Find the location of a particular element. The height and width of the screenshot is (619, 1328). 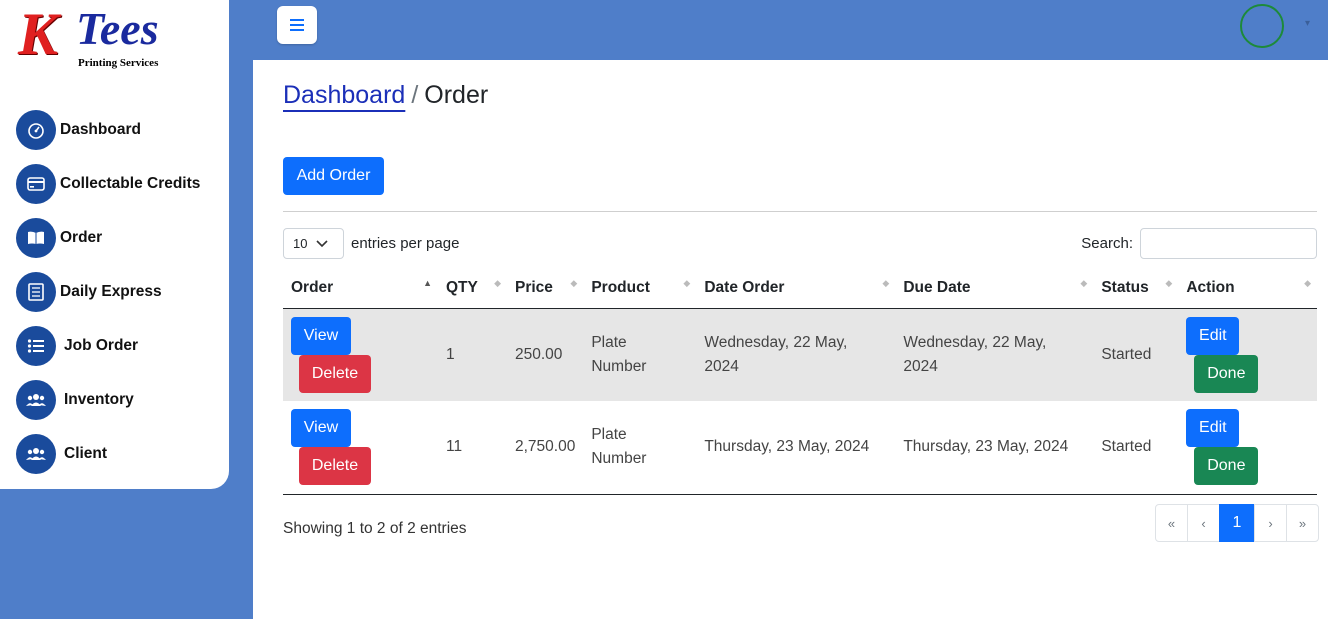

sidebar-item-order: Order is located at coordinates (108, 238).